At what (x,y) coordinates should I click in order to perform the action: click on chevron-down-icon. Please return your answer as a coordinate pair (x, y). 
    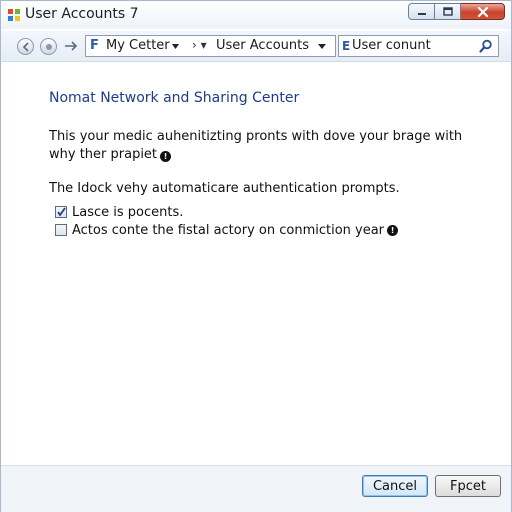
    Looking at the image, I should click on (175, 46).